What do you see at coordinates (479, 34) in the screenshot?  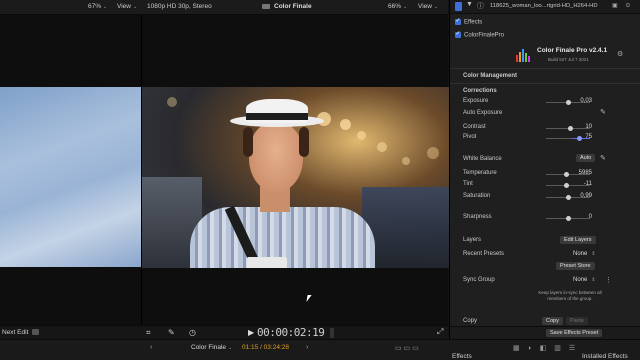 I see `plugin-checkbox-row: ColorFinalePro` at bounding box center [479, 34].